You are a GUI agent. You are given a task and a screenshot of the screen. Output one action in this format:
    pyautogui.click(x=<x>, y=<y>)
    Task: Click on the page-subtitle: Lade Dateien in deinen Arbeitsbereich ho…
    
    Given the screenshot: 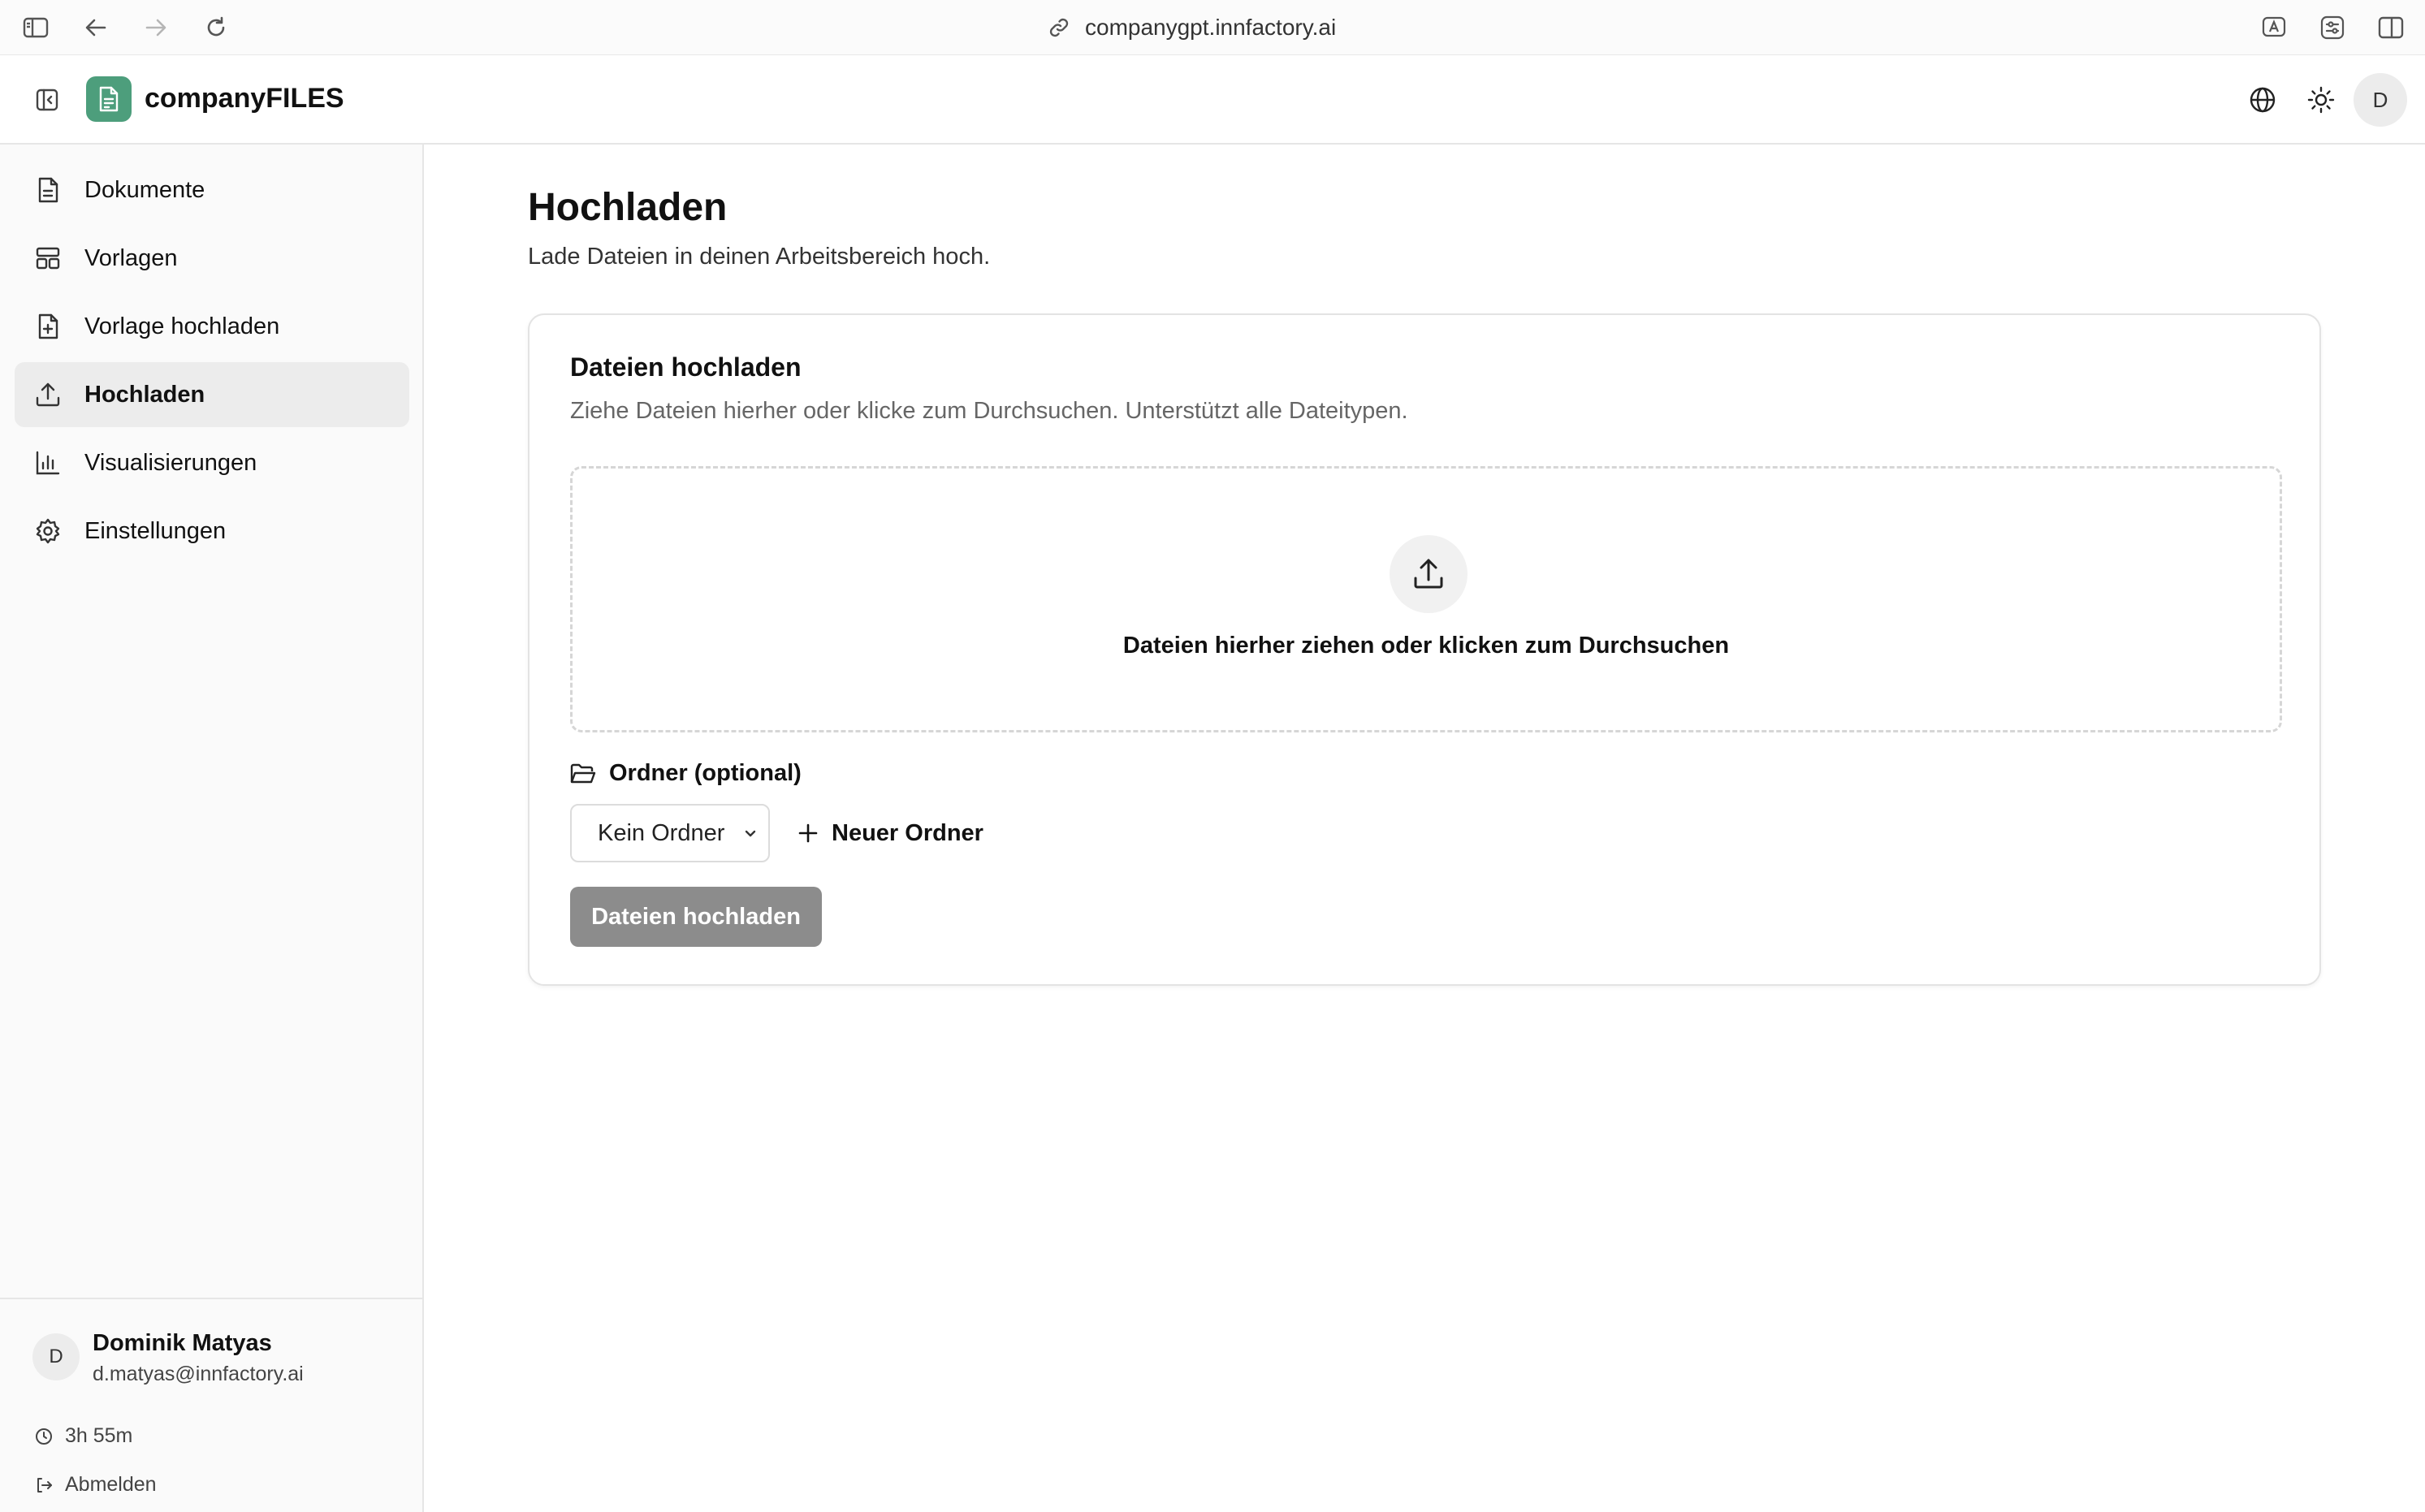 What is the action you would take?
    pyautogui.click(x=759, y=257)
    